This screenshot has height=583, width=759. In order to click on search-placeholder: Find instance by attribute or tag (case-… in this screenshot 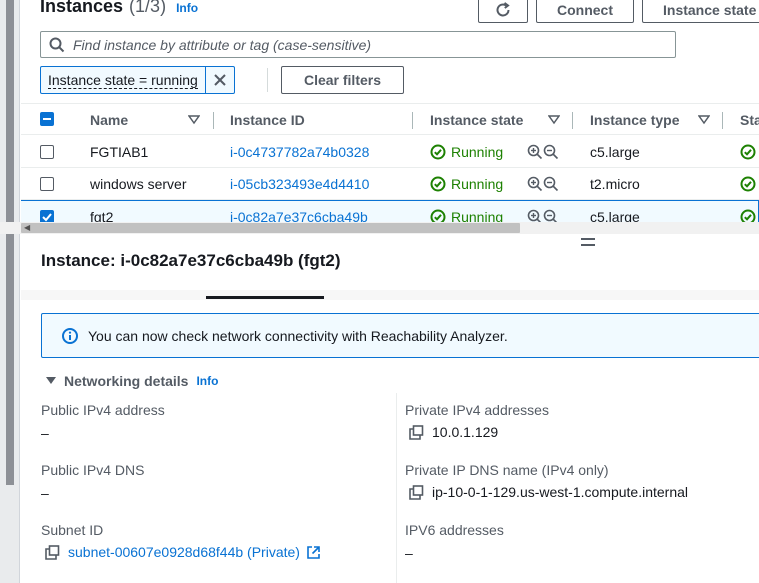, I will do `click(222, 44)`.